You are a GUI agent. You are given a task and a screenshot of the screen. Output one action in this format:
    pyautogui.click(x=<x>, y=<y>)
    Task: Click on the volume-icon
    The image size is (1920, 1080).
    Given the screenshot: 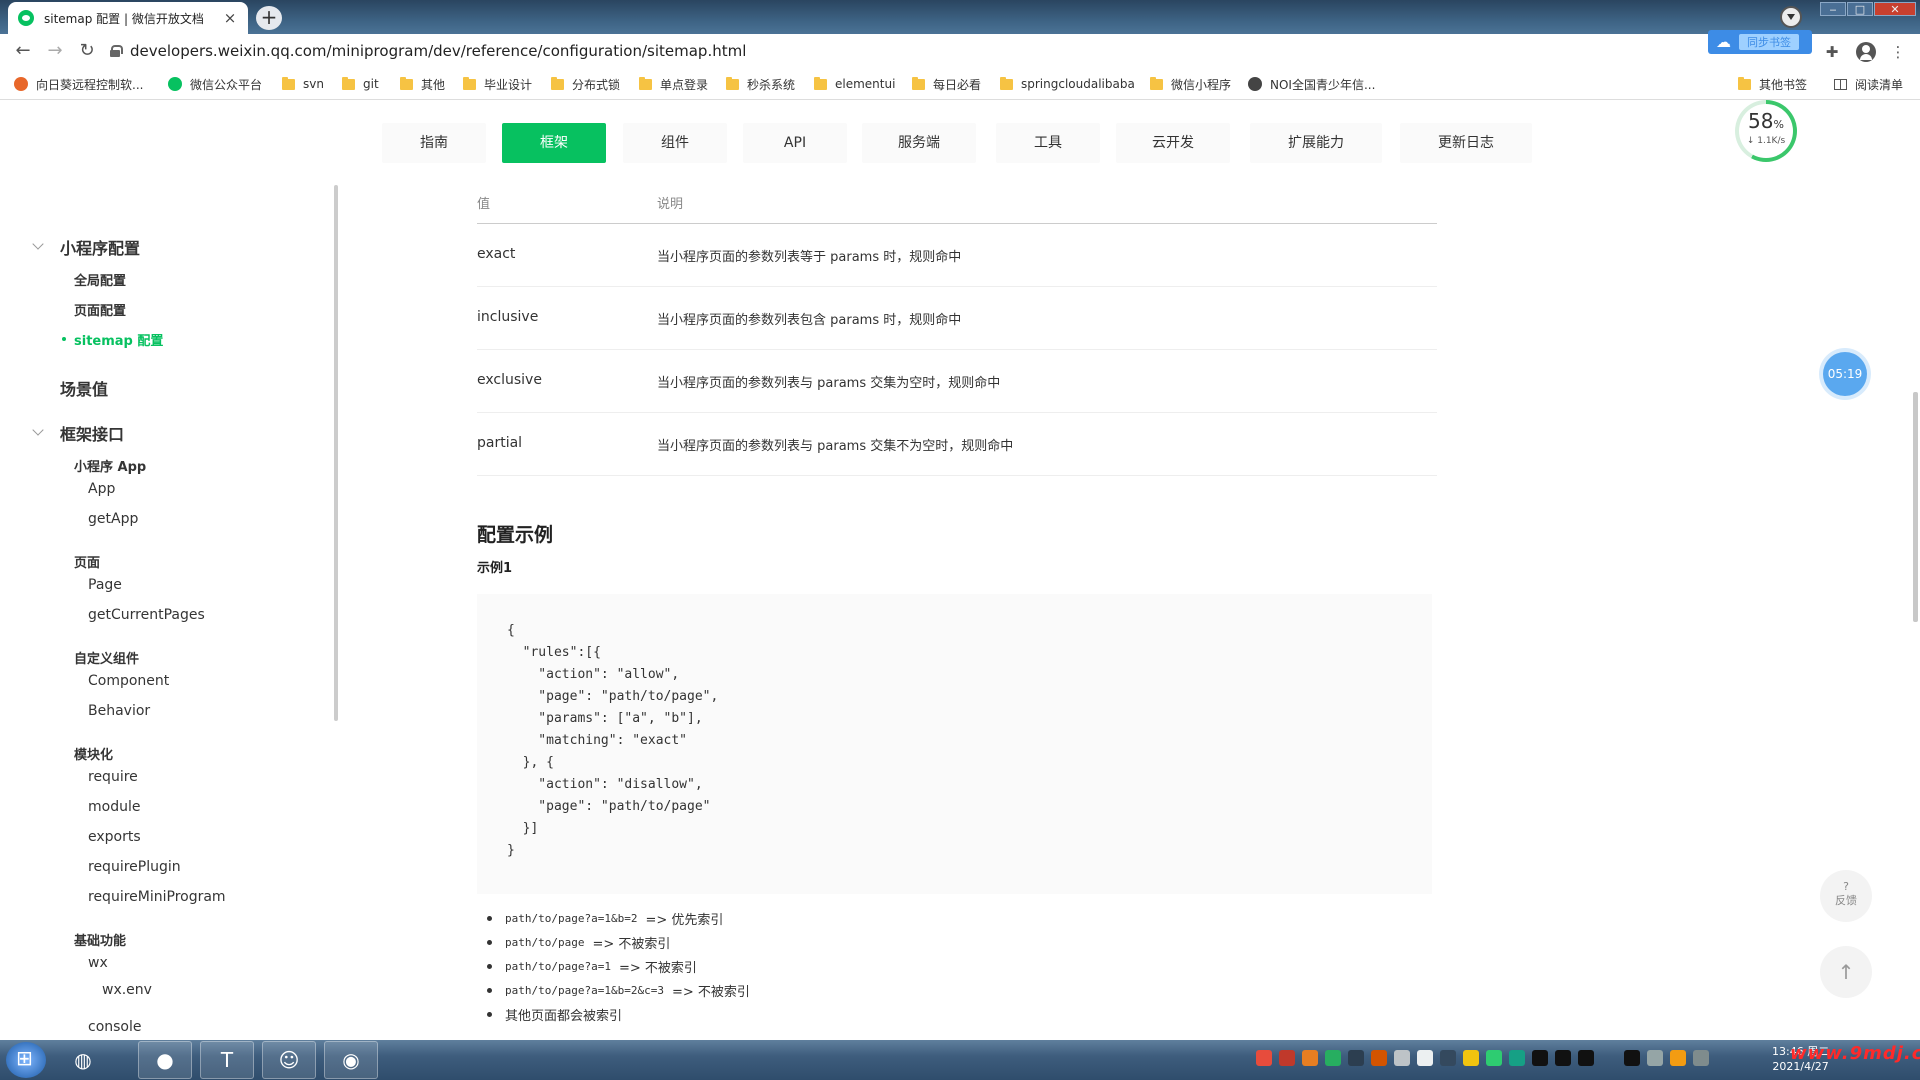 What is the action you would take?
    pyautogui.click(x=1655, y=1058)
    